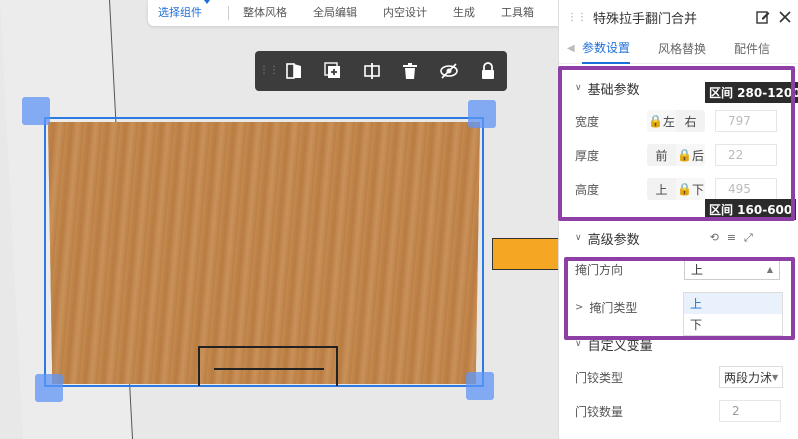 The width and height of the screenshot is (798, 439). Describe the element at coordinates (36, 111) in the screenshot. I see `resize-handle-top-left` at that location.